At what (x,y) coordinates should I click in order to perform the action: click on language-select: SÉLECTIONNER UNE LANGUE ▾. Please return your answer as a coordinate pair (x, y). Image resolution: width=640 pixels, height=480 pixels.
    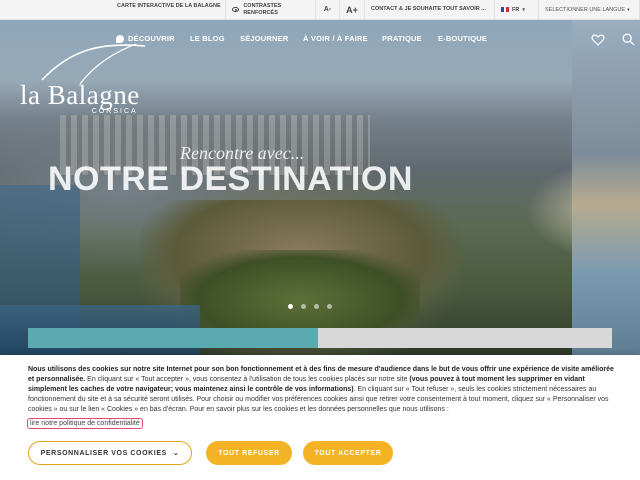
    Looking at the image, I should click on (589, 9).